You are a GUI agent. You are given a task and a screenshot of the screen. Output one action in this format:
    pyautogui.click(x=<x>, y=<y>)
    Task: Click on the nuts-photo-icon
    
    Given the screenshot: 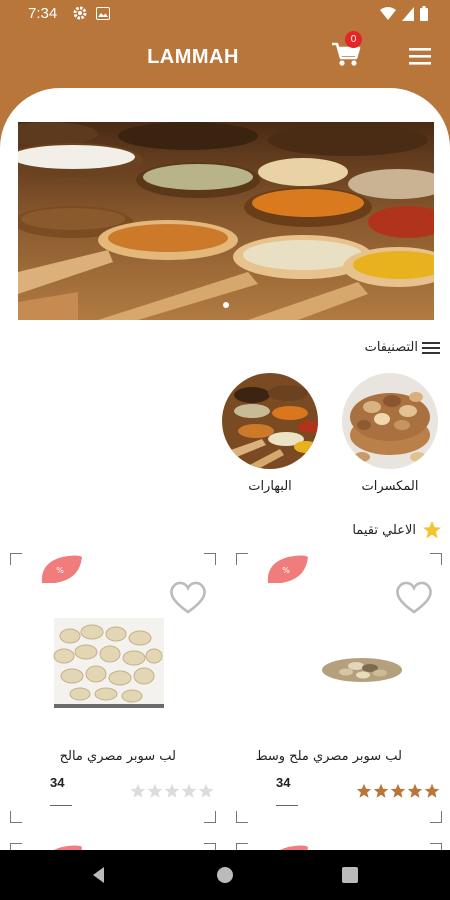 What is the action you would take?
    pyautogui.click(x=390, y=421)
    